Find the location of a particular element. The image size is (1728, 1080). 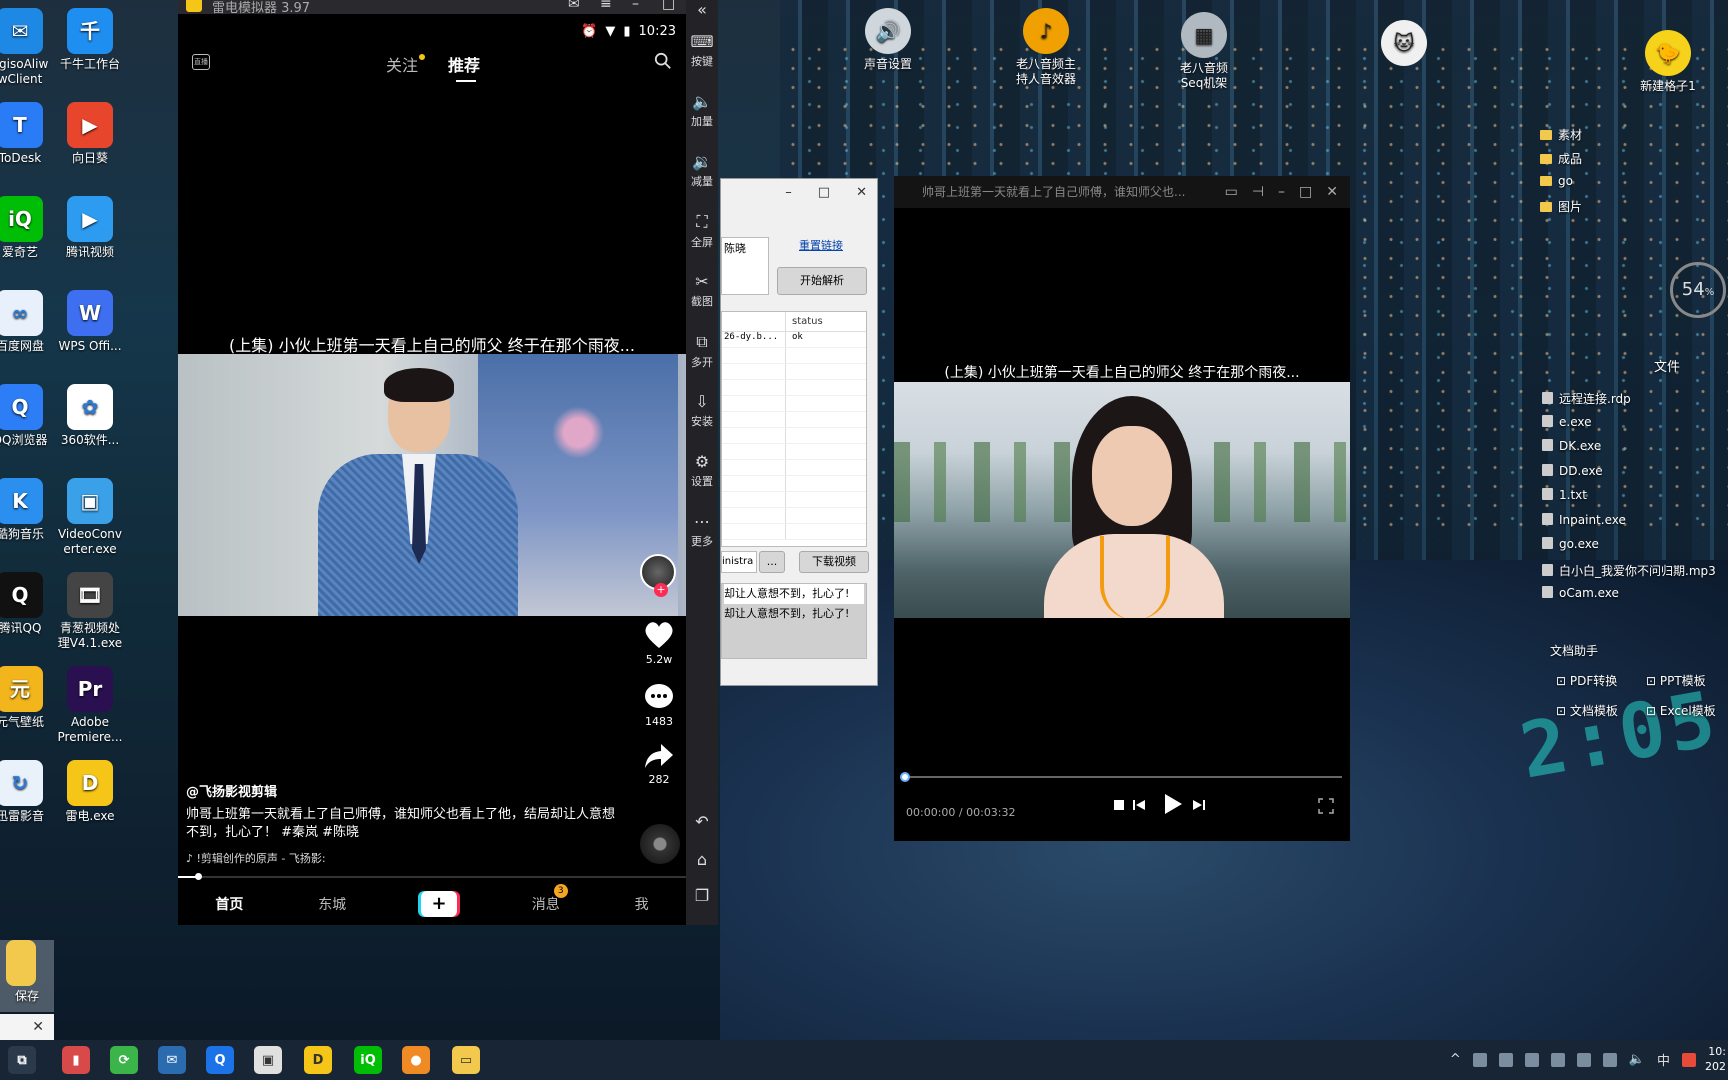

comment-button: 1483 is located at coordinates (659, 705).